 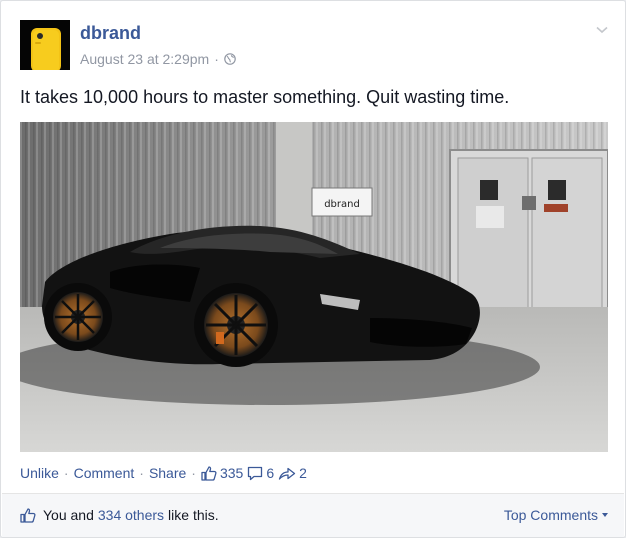 What do you see at coordinates (303, 473) in the screenshot?
I see `shares-count: 2` at bounding box center [303, 473].